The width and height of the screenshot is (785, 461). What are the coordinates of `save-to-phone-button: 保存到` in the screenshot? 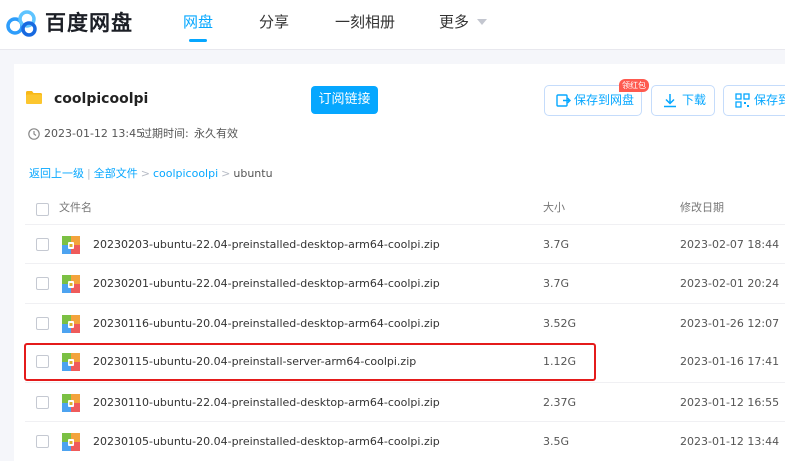 It's located at (754, 100).